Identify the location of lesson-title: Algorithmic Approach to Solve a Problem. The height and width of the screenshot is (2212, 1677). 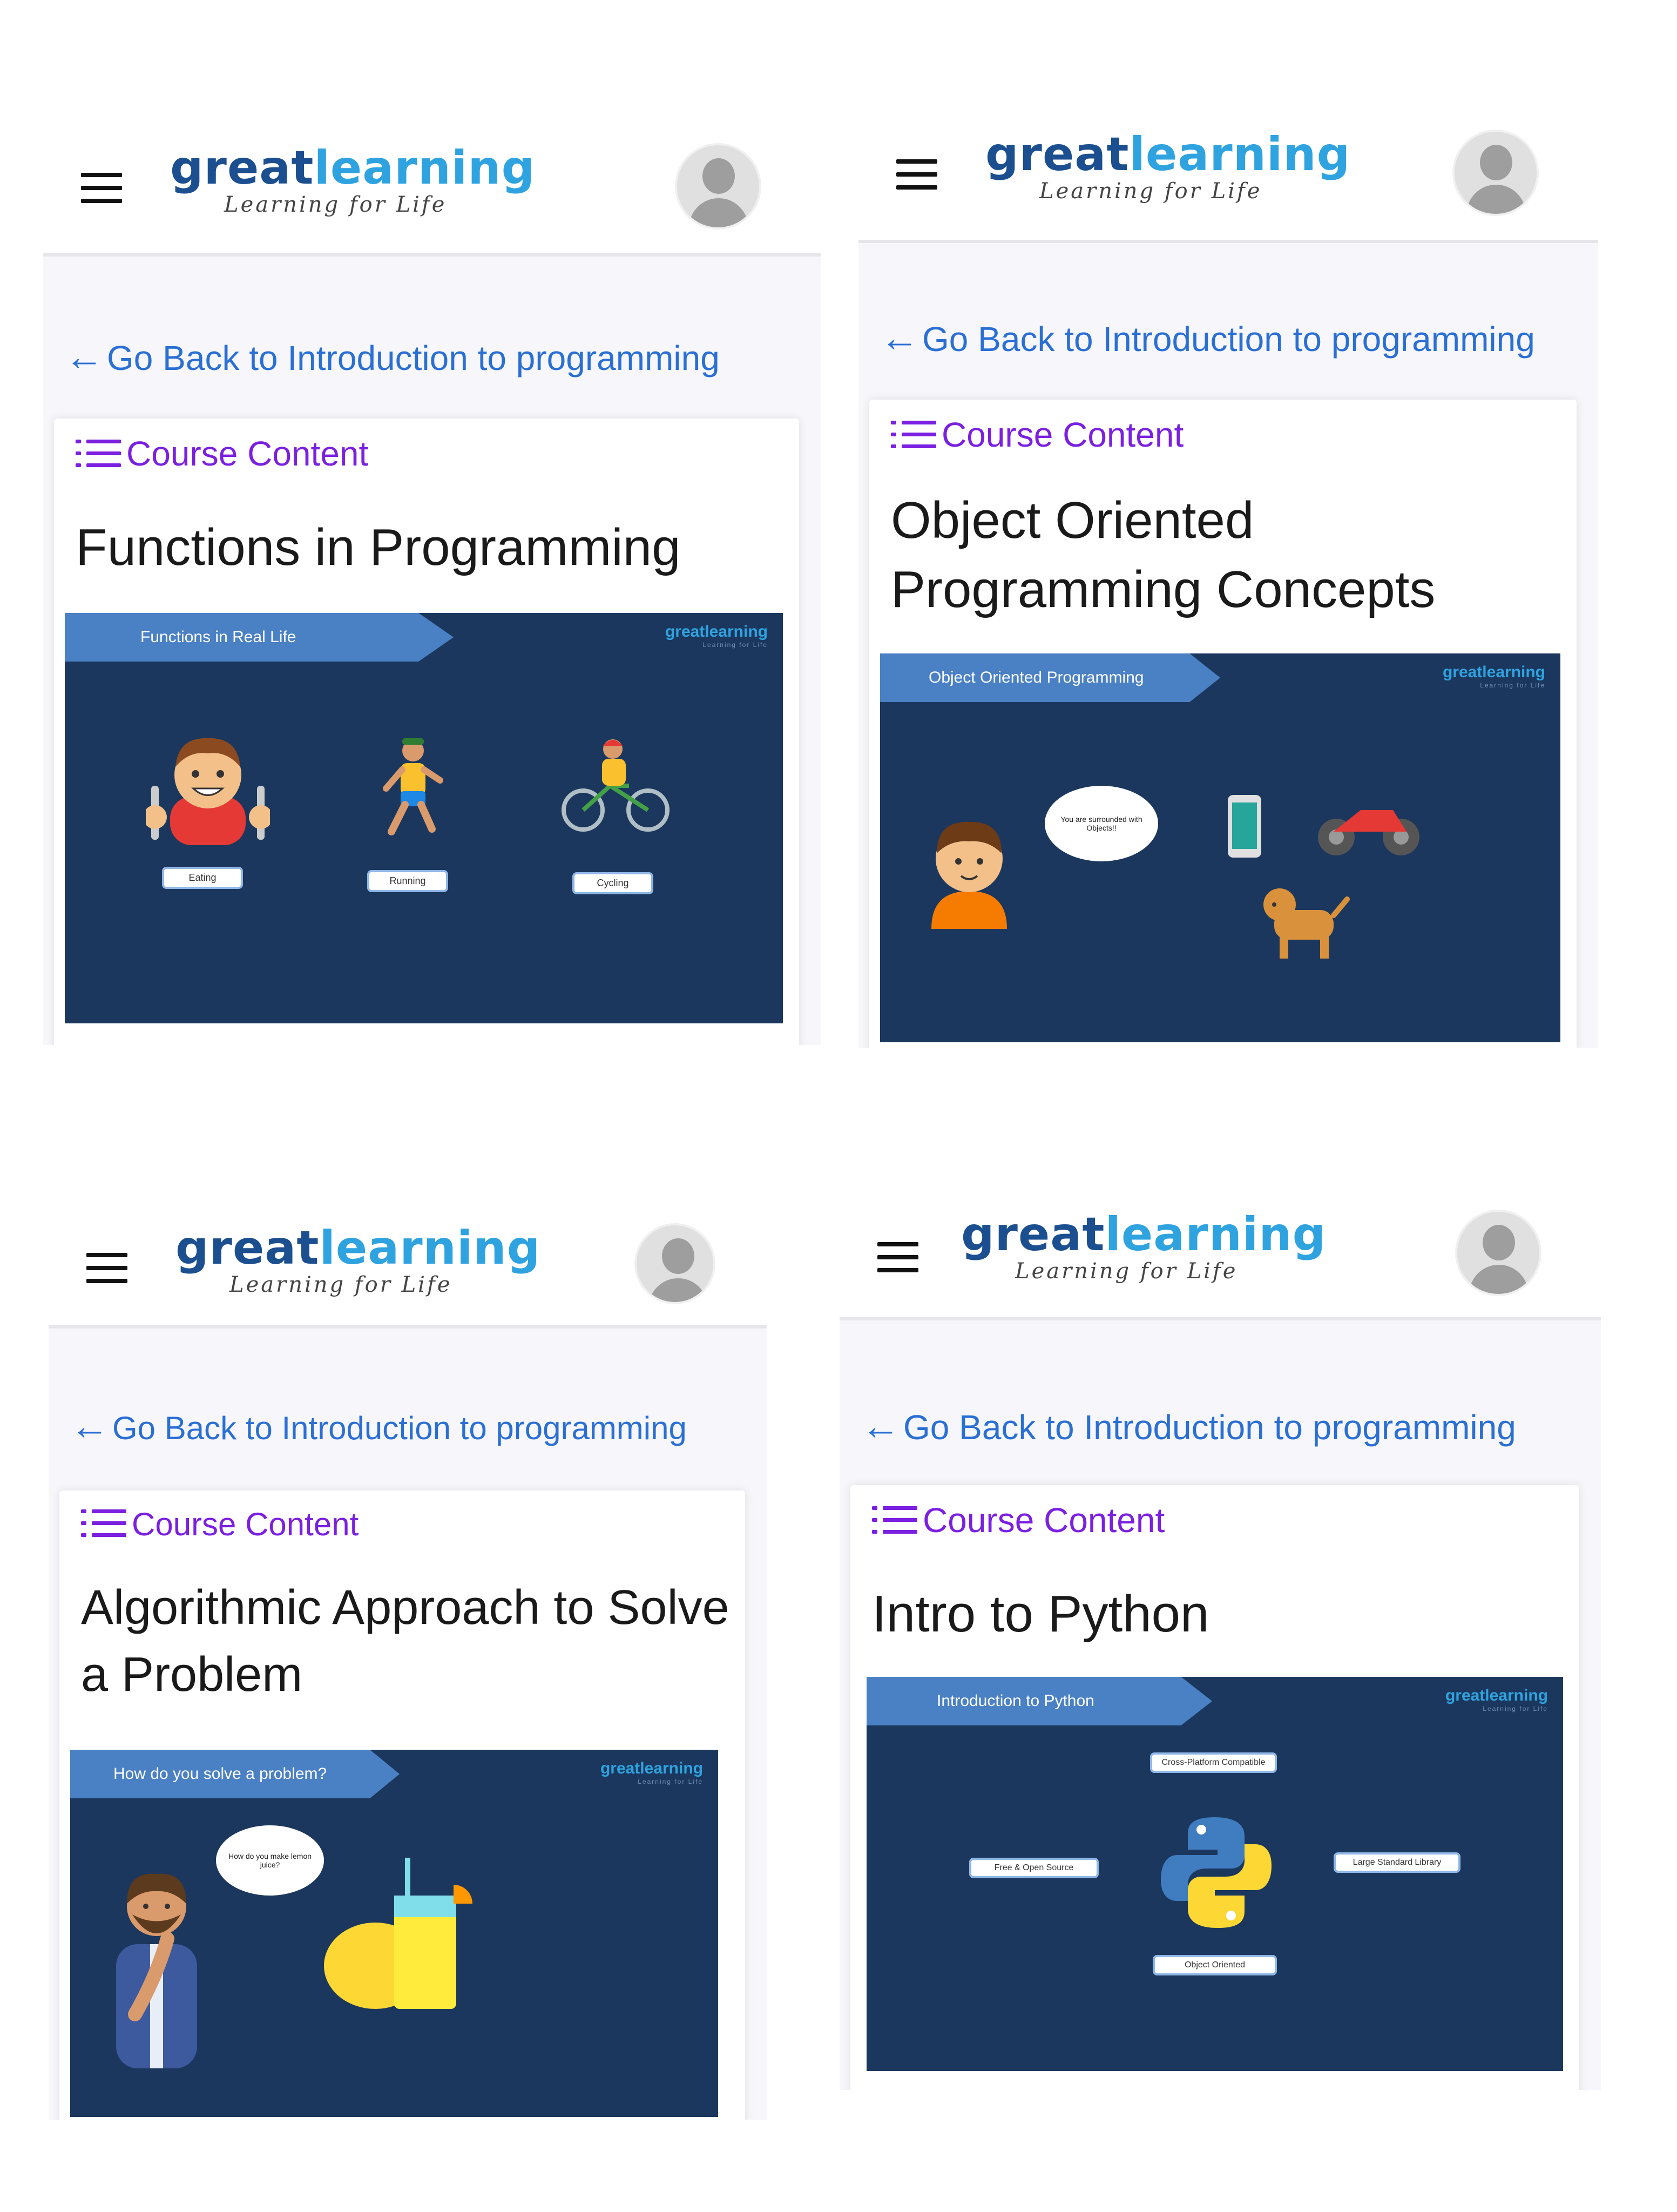
(405, 1641).